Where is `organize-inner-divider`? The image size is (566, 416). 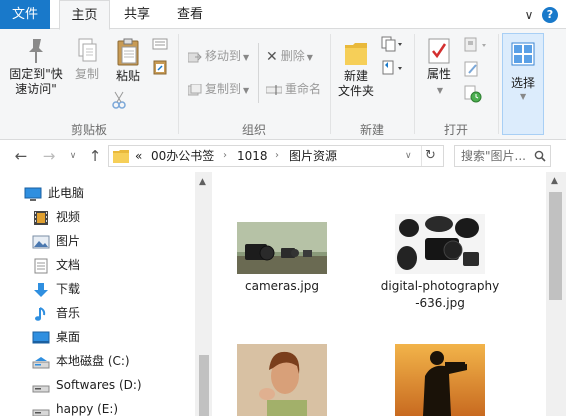
organize-inner-divider is located at coordinates (258, 73).